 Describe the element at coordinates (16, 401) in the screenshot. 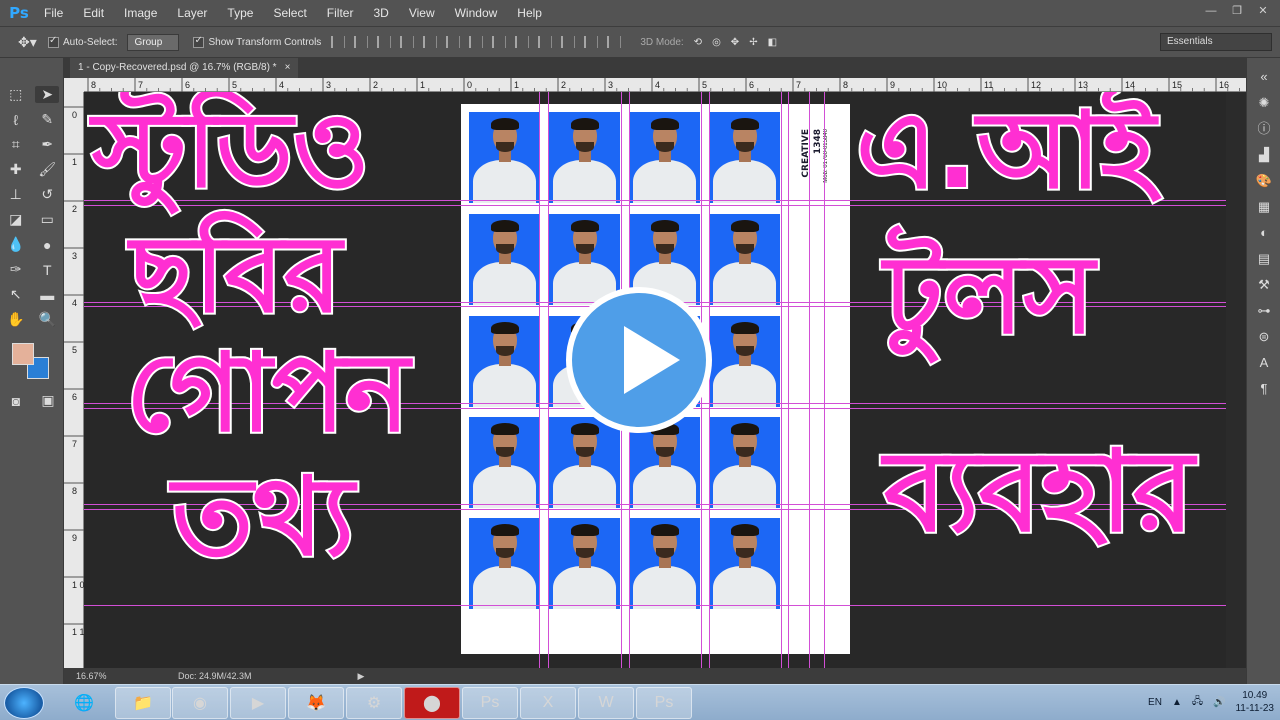

I see `quick-mask-icon: ◙` at that location.